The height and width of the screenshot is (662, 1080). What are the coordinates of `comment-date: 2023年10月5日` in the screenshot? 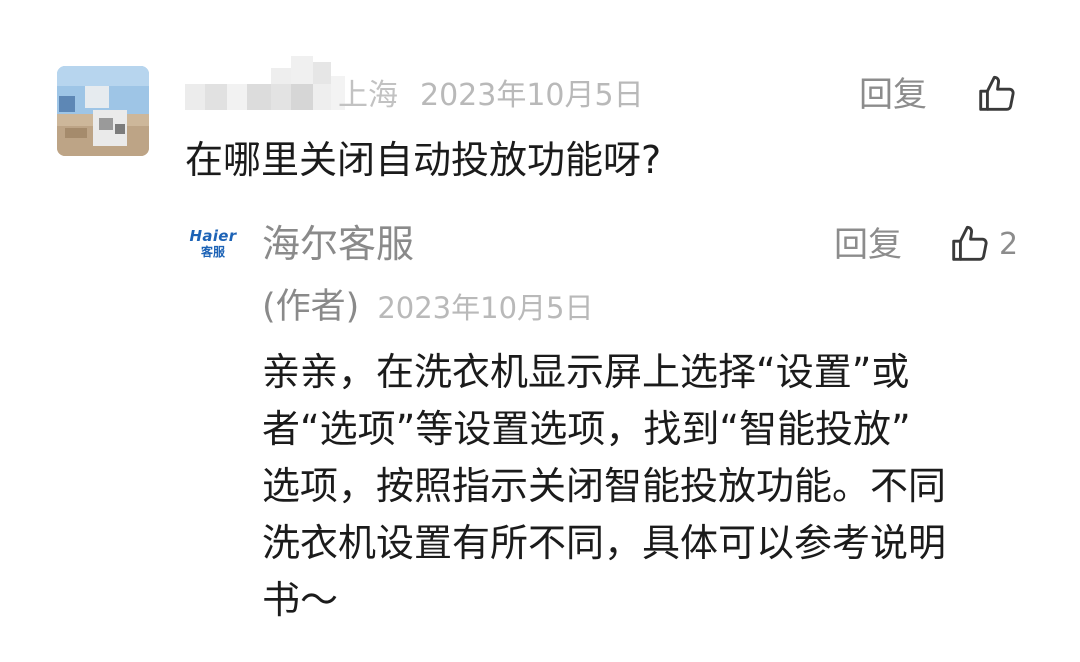 It's located at (532, 95).